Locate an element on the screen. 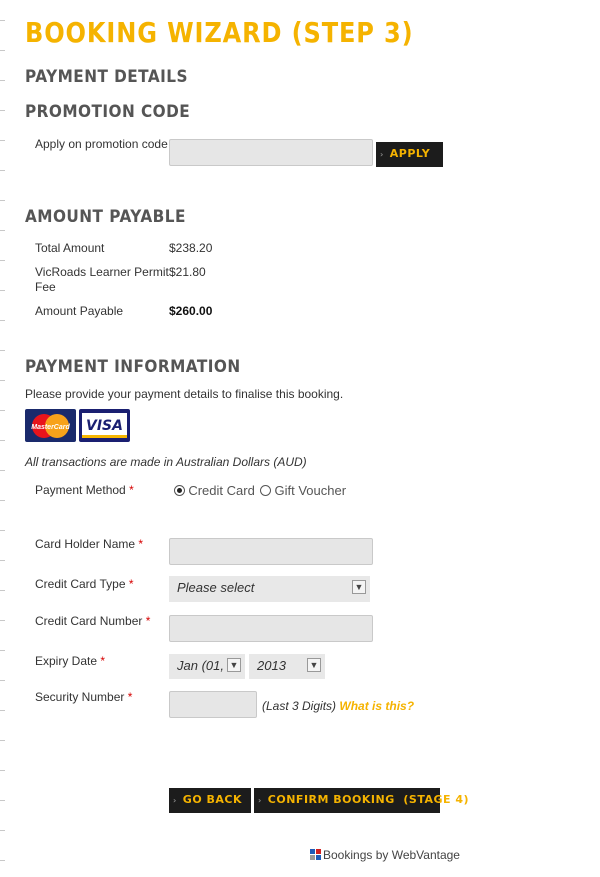 Image resolution: width=600 pixels, height=877 pixels. mastercard-logo: MasterCard is located at coordinates (50, 425).